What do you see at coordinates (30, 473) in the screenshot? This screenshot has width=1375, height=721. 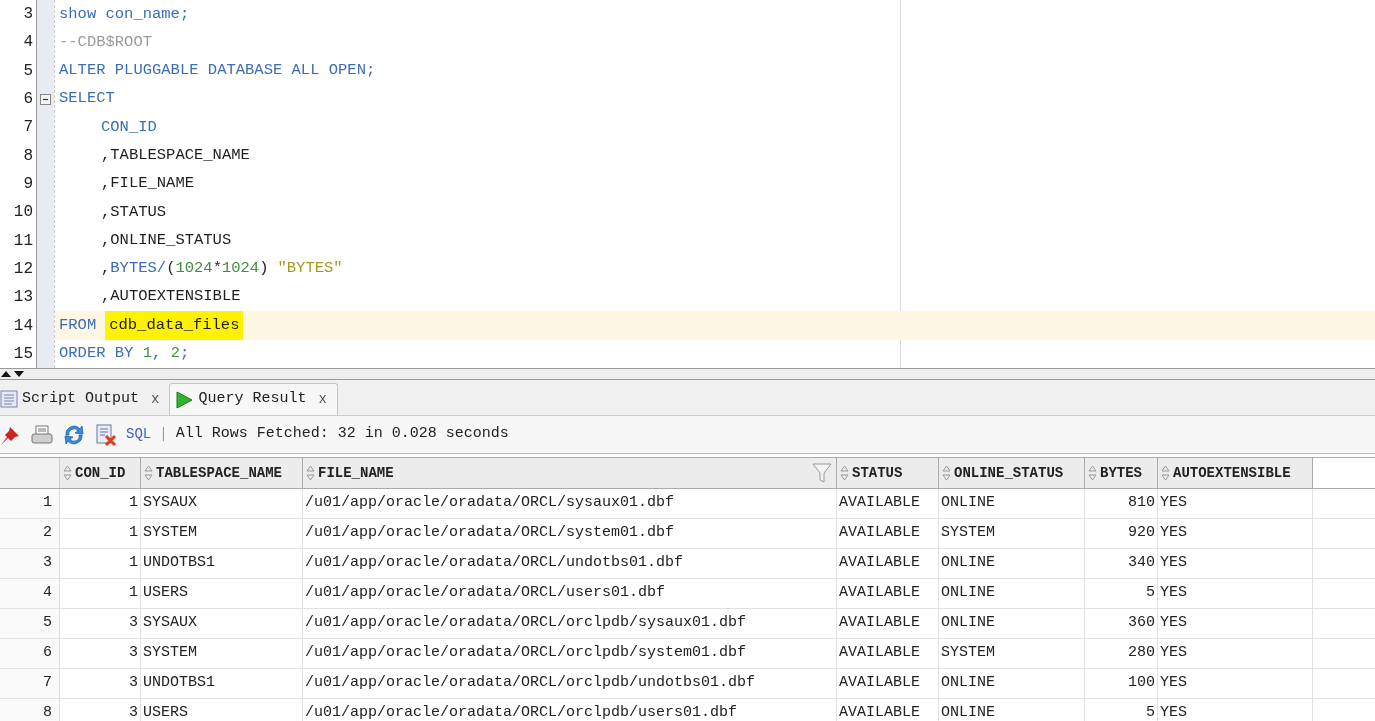 I see `header-corner` at bounding box center [30, 473].